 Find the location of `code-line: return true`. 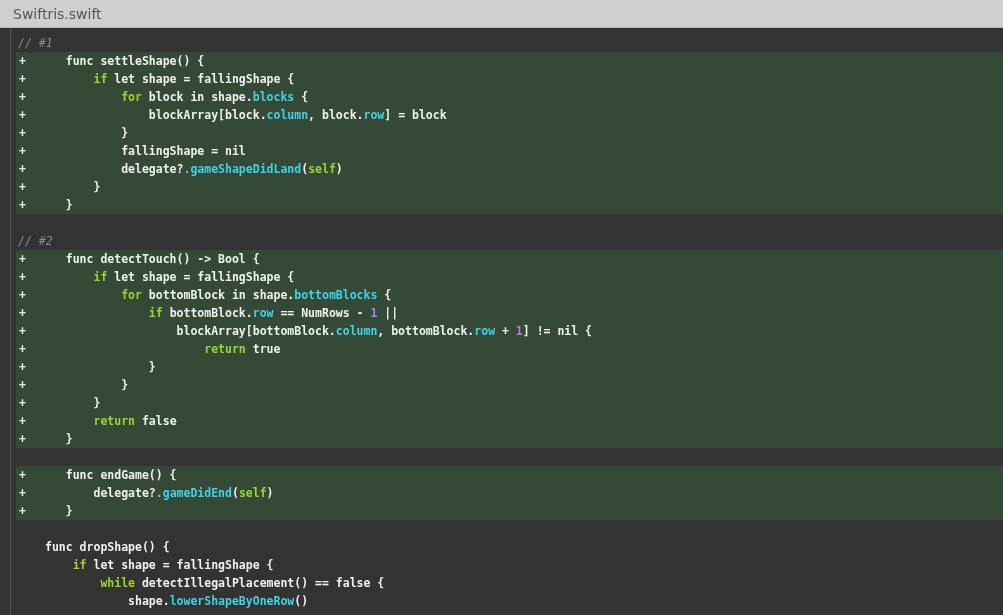

code-line: return true is located at coordinates (242, 349).